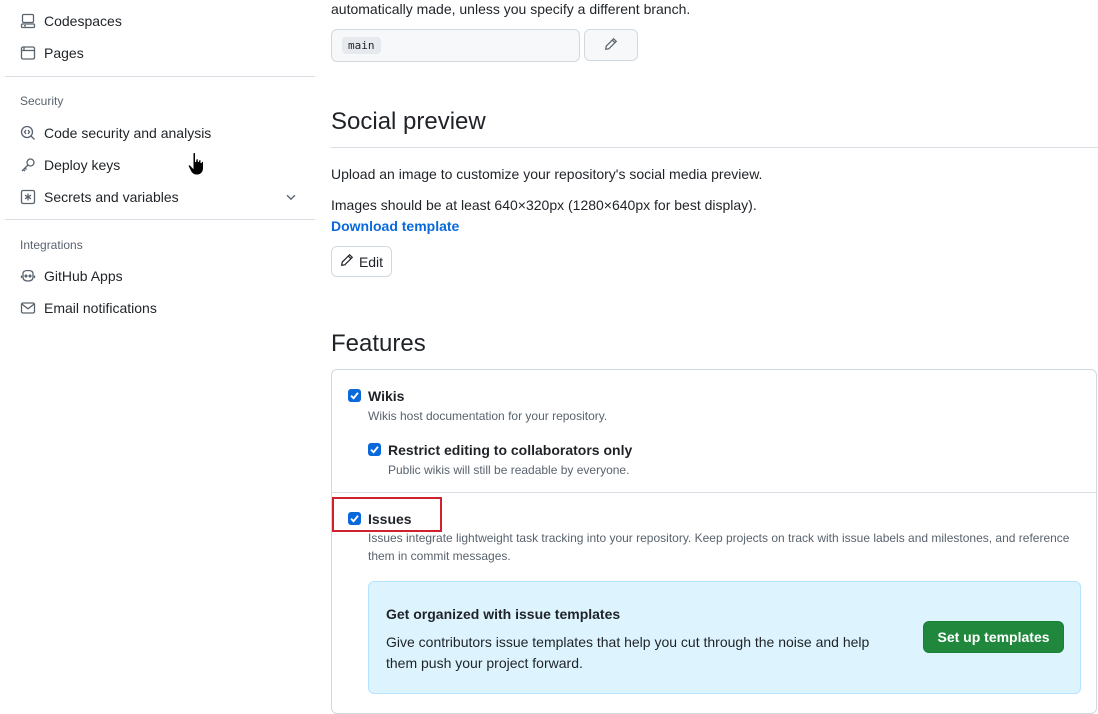  Describe the element at coordinates (714, 492) in the screenshot. I see `features-divider` at that location.